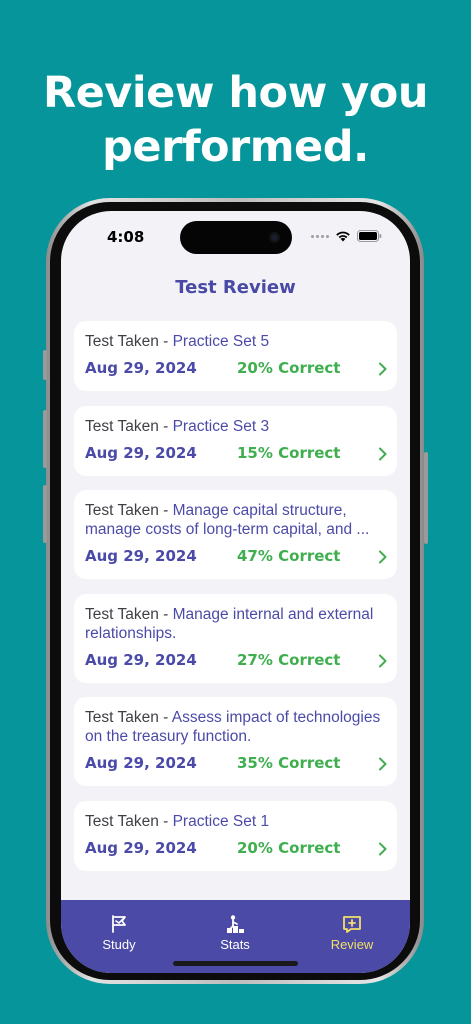 This screenshot has height=1024, width=471. Describe the element at coordinates (343, 236) in the screenshot. I see `wifi-icon` at that location.